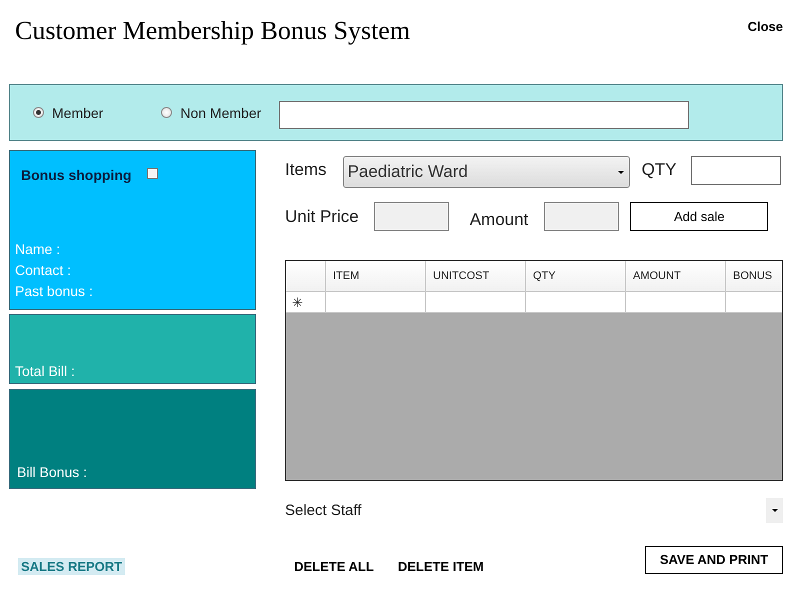 The width and height of the screenshot is (798, 598). I want to click on qty-field, so click(735, 170).